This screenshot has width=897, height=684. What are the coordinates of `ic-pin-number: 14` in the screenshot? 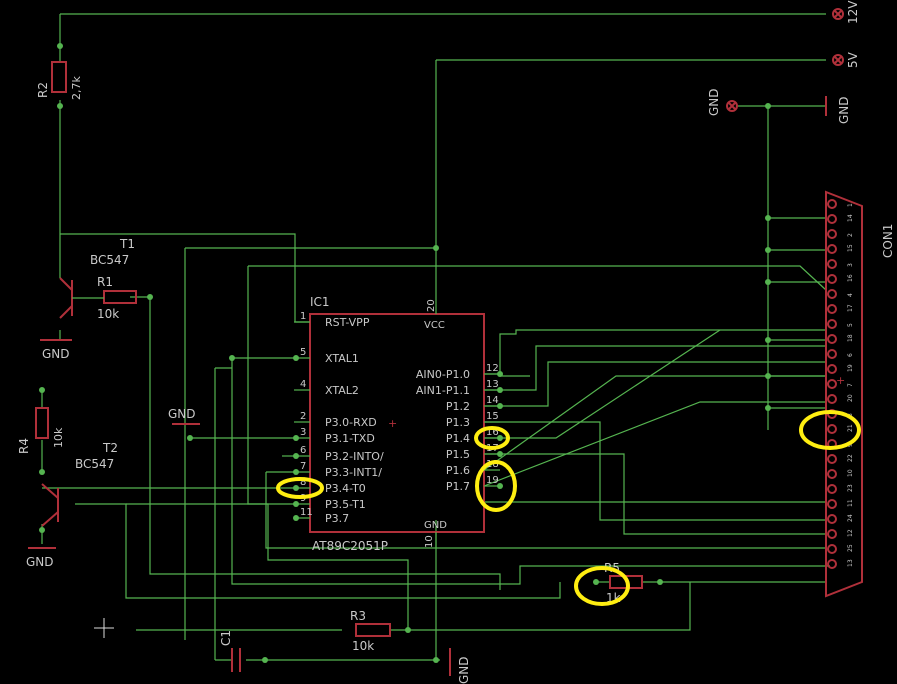 It's located at (492, 400).